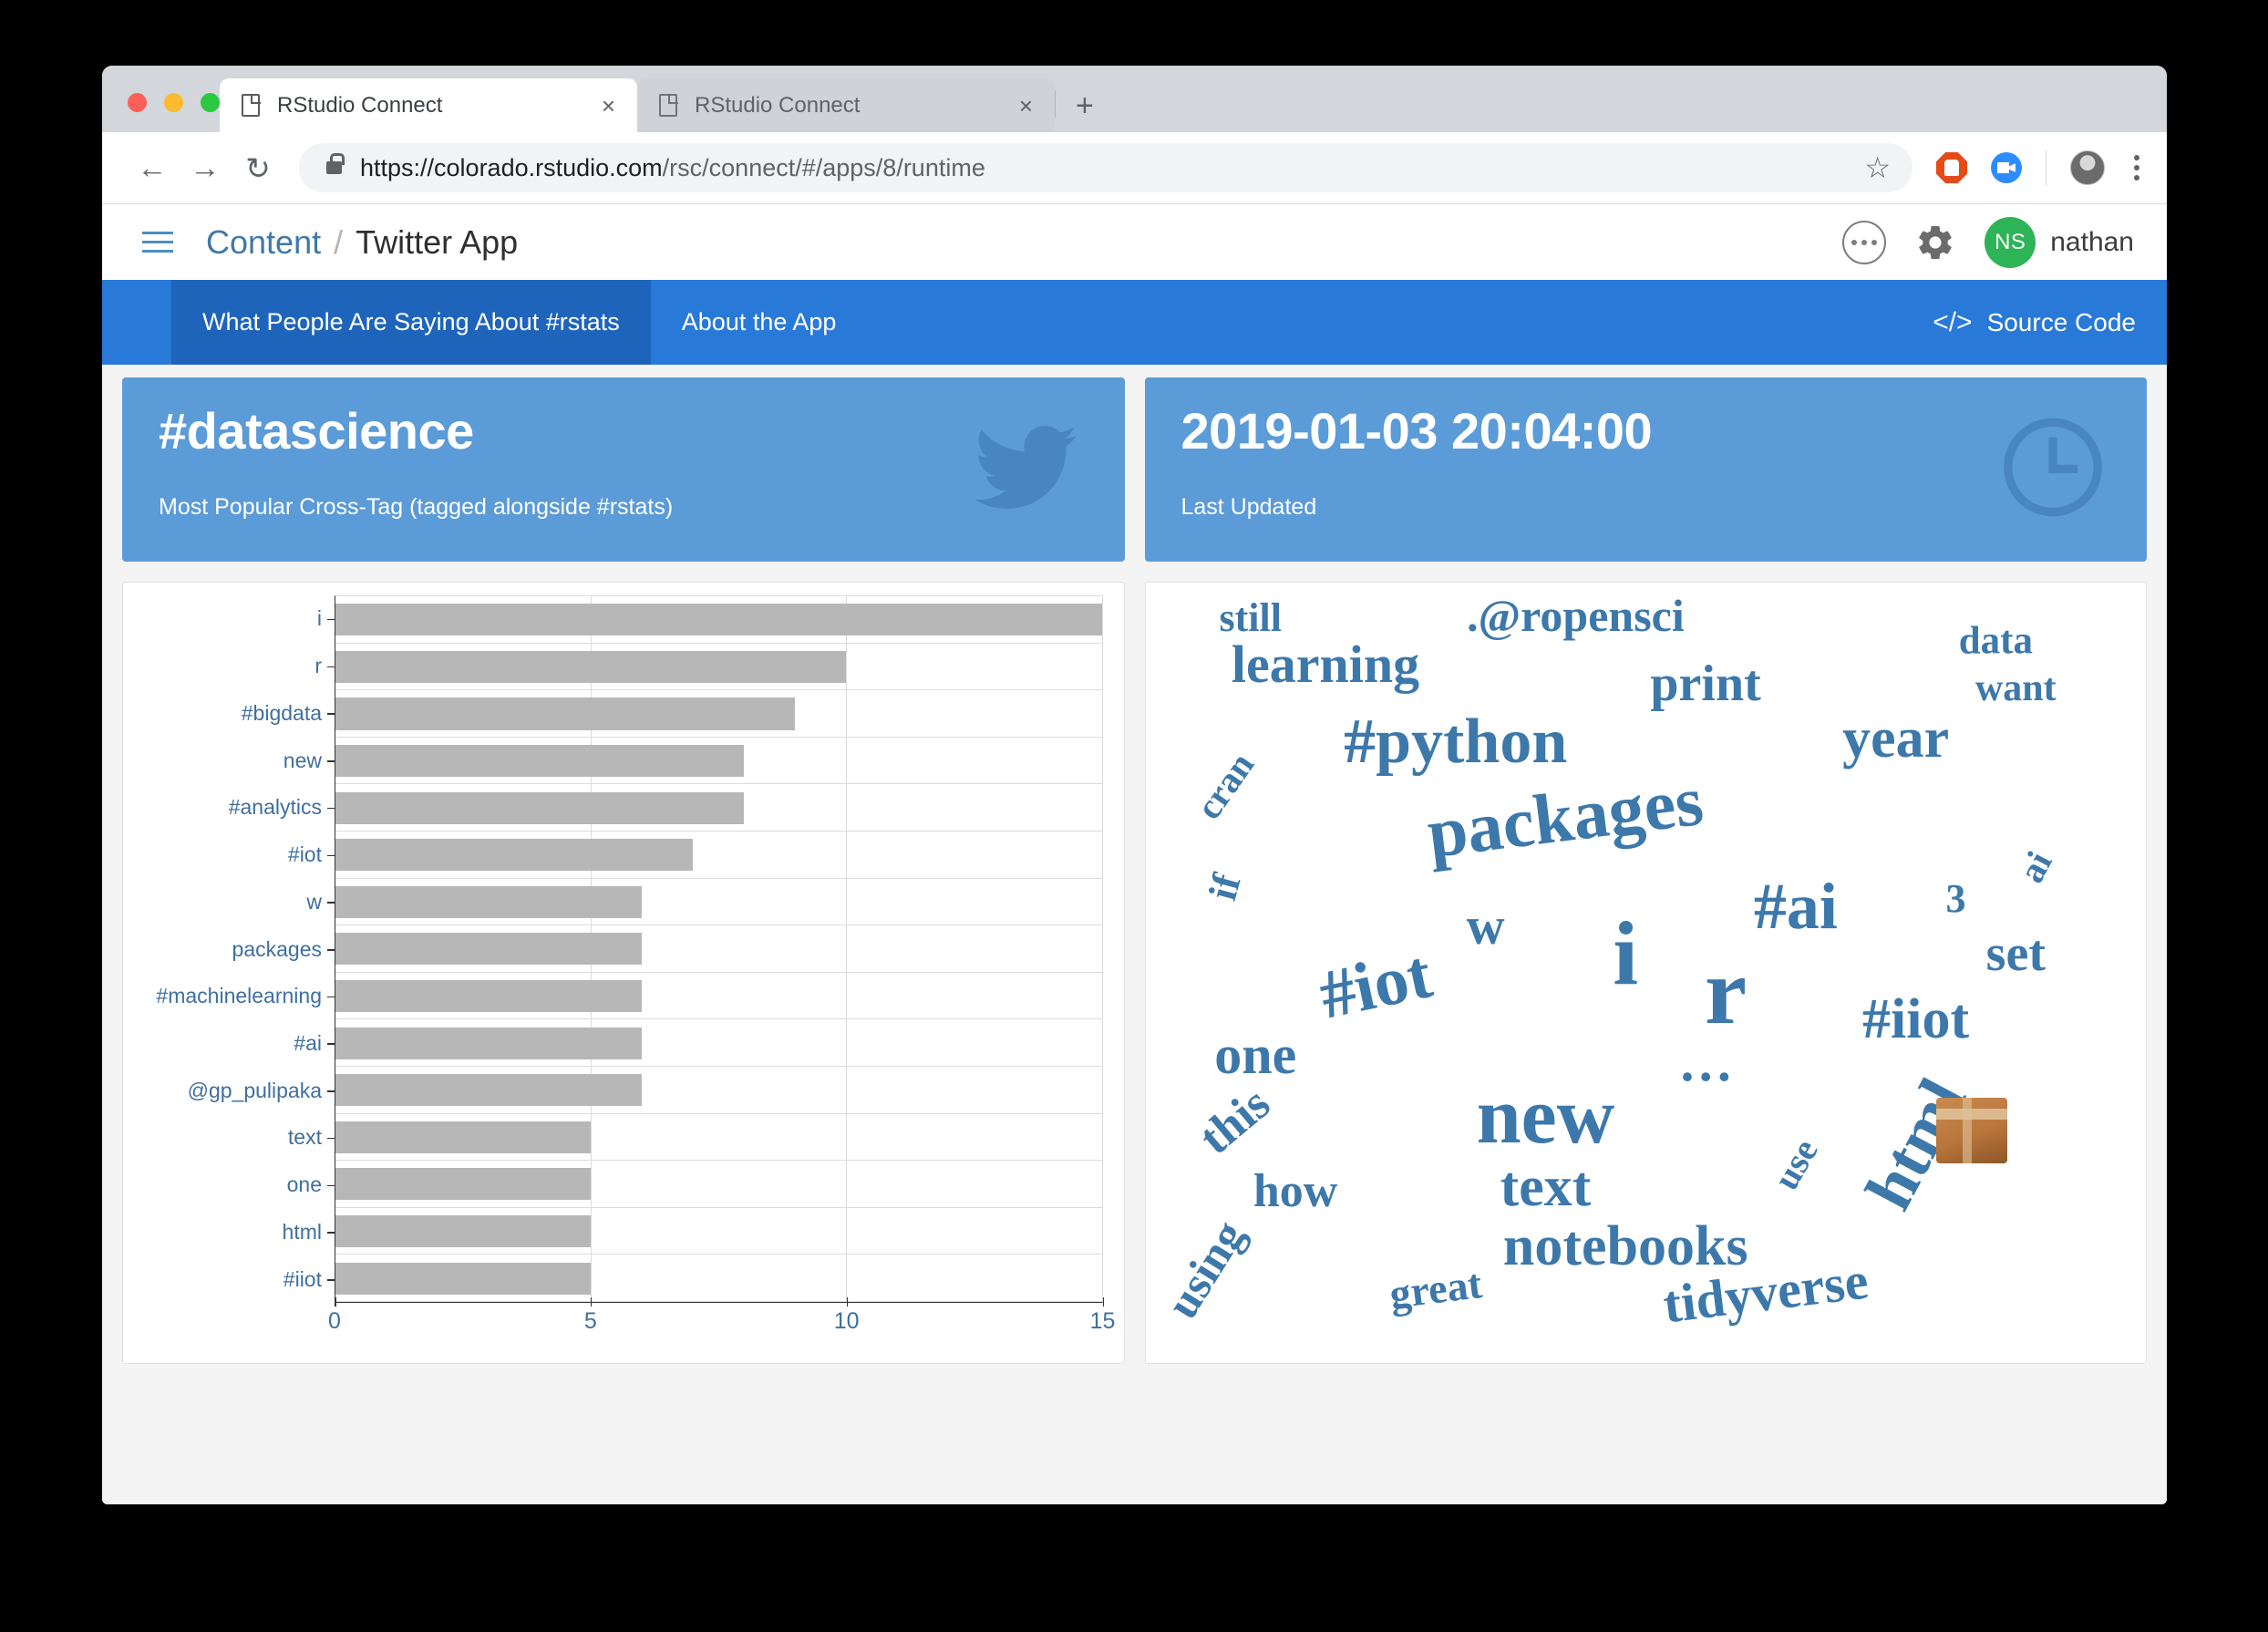 This screenshot has width=2268, height=1632. What do you see at coordinates (334, 1321) in the screenshot?
I see `bar-chart-x-label: 0` at bounding box center [334, 1321].